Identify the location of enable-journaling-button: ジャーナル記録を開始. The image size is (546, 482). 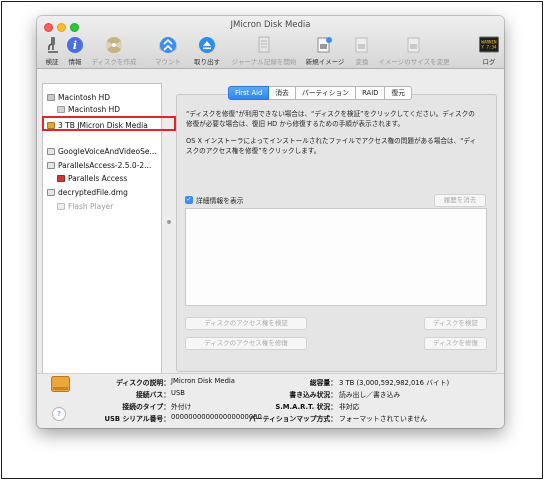
(264, 51).